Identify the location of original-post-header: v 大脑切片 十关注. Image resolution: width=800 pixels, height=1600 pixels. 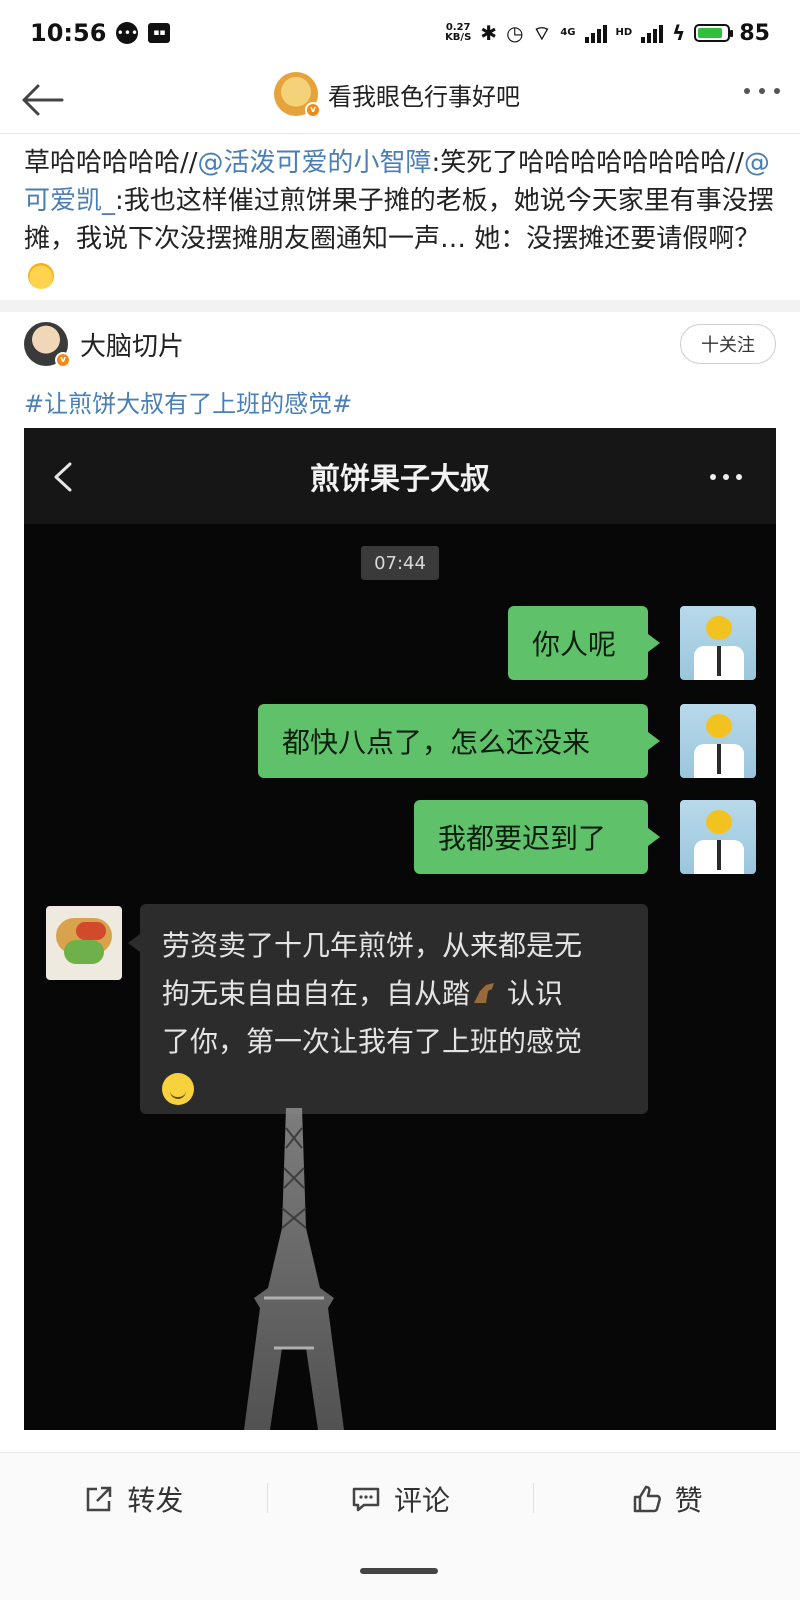
(400, 350).